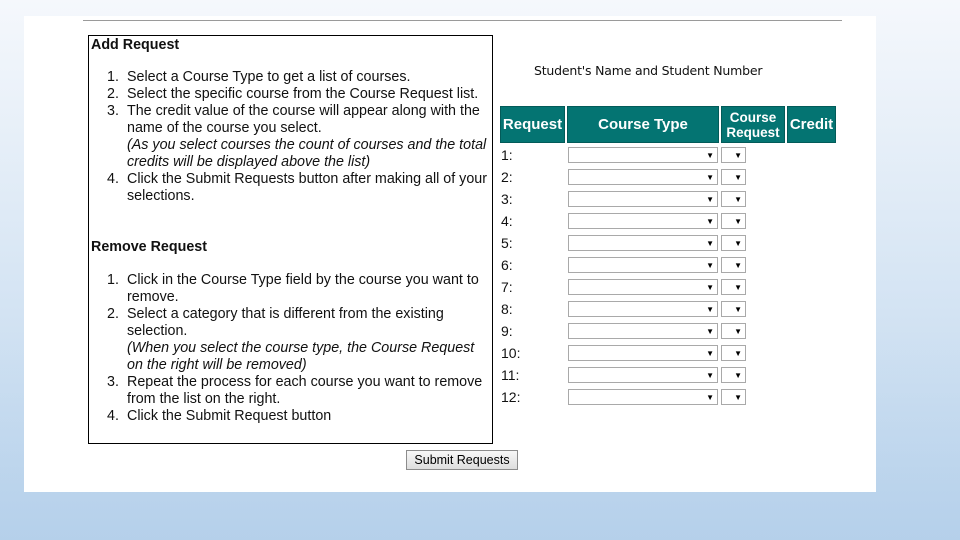 The image size is (960, 540). I want to click on remove-request-heading: Remove Request, so click(149, 247).